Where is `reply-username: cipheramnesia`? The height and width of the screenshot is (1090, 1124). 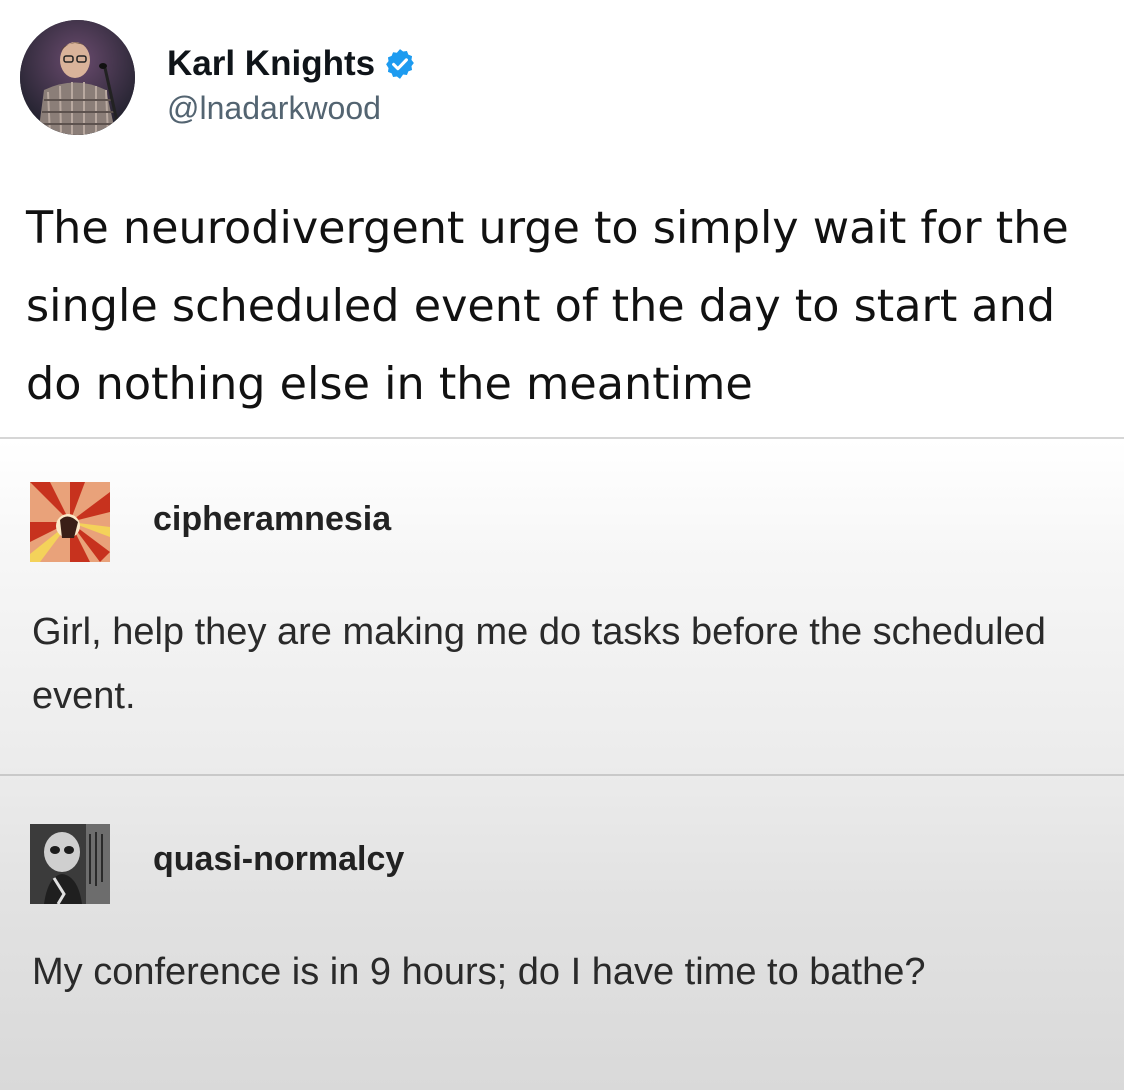 reply-username: cipheramnesia is located at coordinates (272, 519).